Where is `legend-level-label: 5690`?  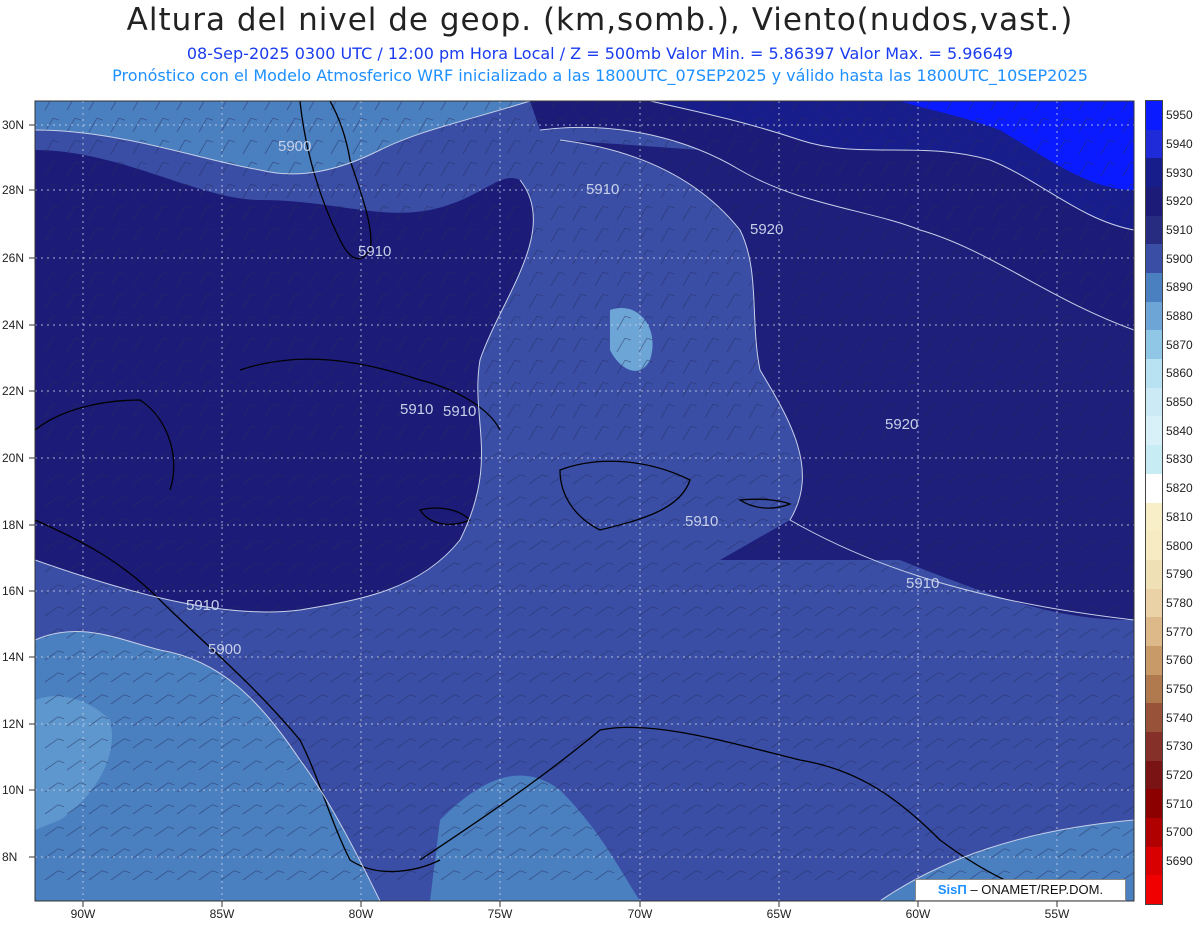 legend-level-label: 5690 is located at coordinates (1179, 860).